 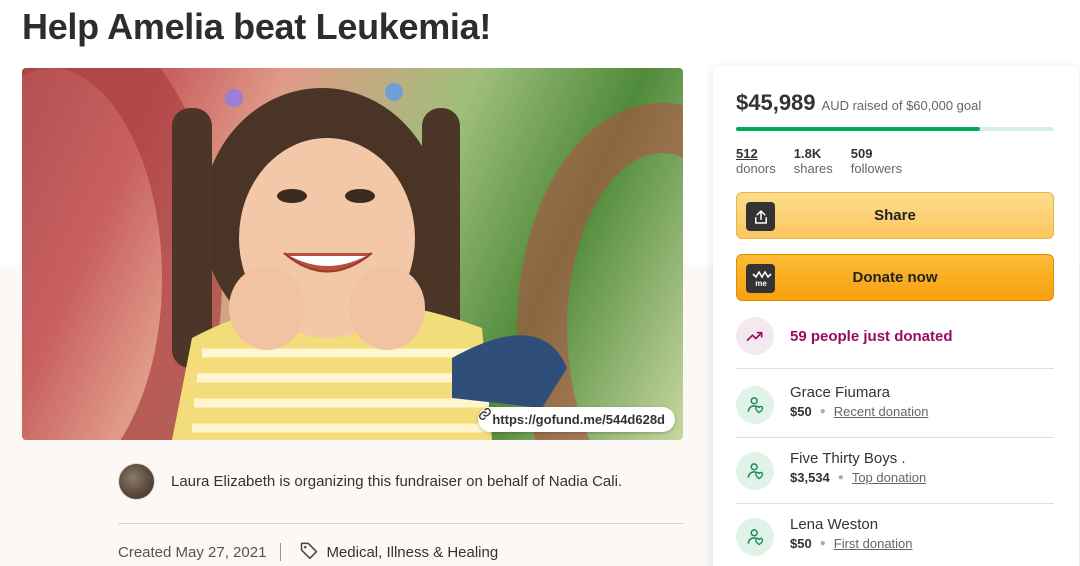 What do you see at coordinates (756, 168) in the screenshot?
I see `stat-label: donors` at bounding box center [756, 168].